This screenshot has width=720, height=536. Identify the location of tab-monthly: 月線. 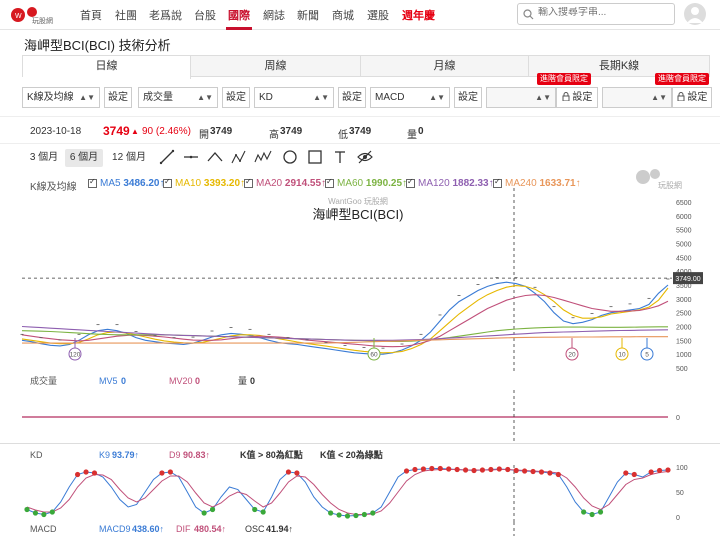
(445, 66).